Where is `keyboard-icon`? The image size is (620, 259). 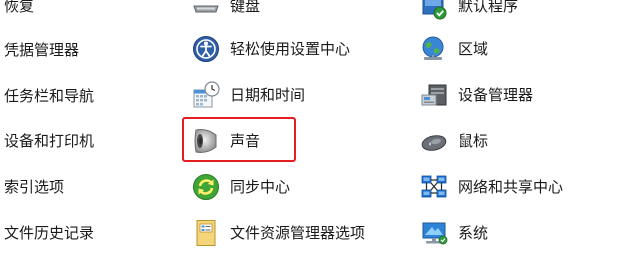 keyboard-icon is located at coordinates (206, 10).